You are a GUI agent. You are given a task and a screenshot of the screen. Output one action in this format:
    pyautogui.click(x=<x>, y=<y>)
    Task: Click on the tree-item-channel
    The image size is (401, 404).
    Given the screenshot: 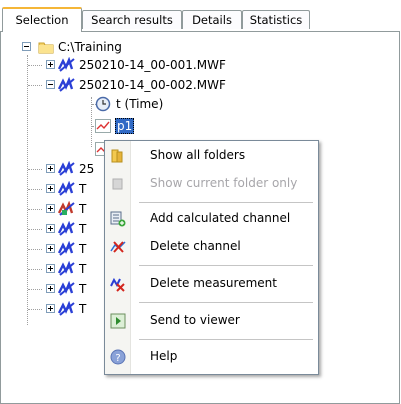 What is the action you would take?
    pyautogui.click(x=55, y=149)
    